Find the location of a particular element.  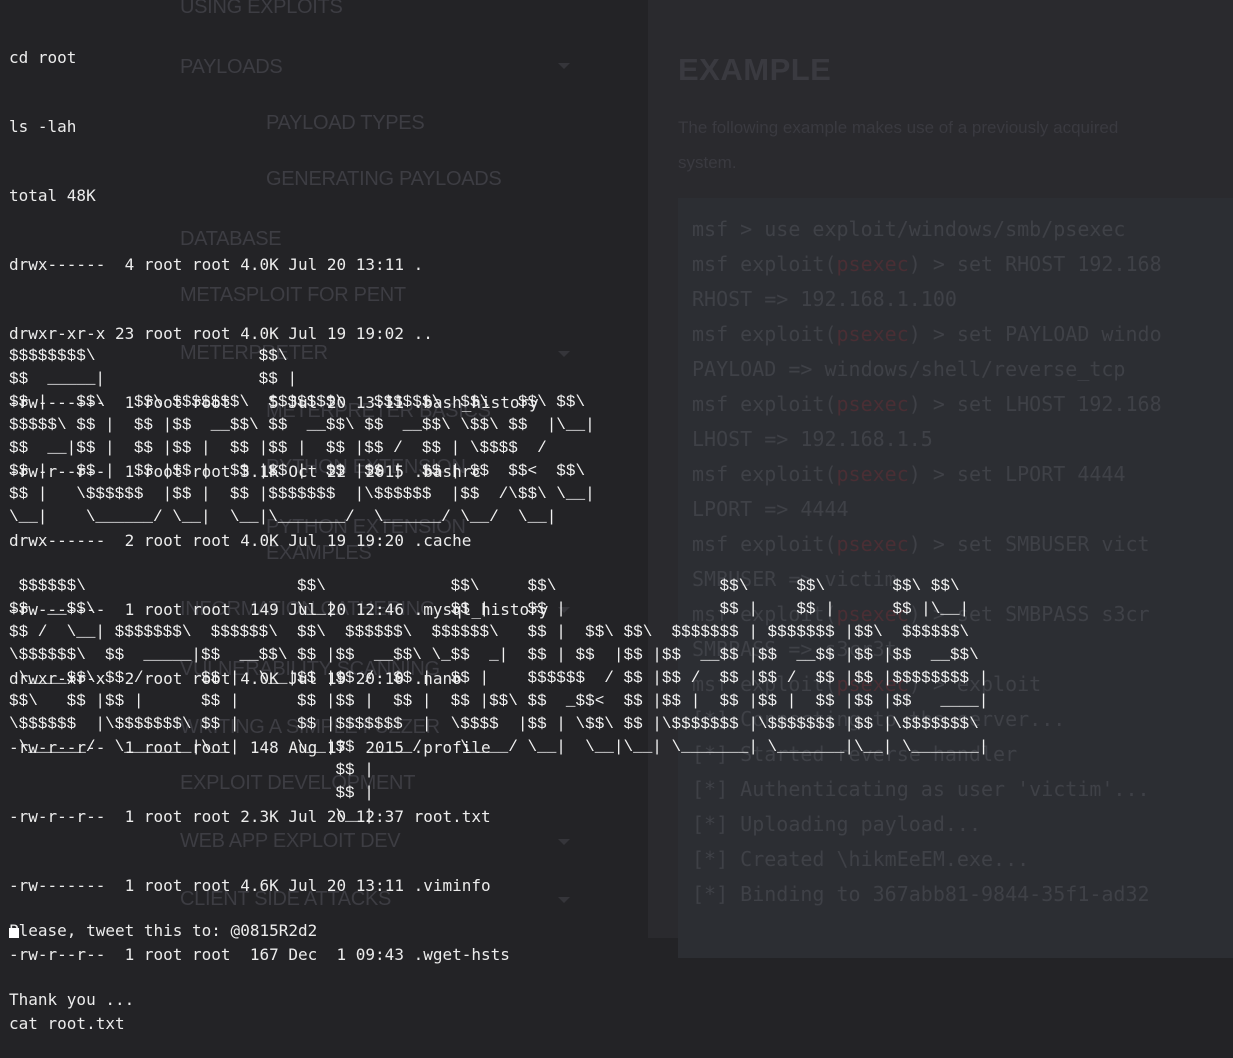

terminal-line: total 48K is located at coordinates (52, 195).